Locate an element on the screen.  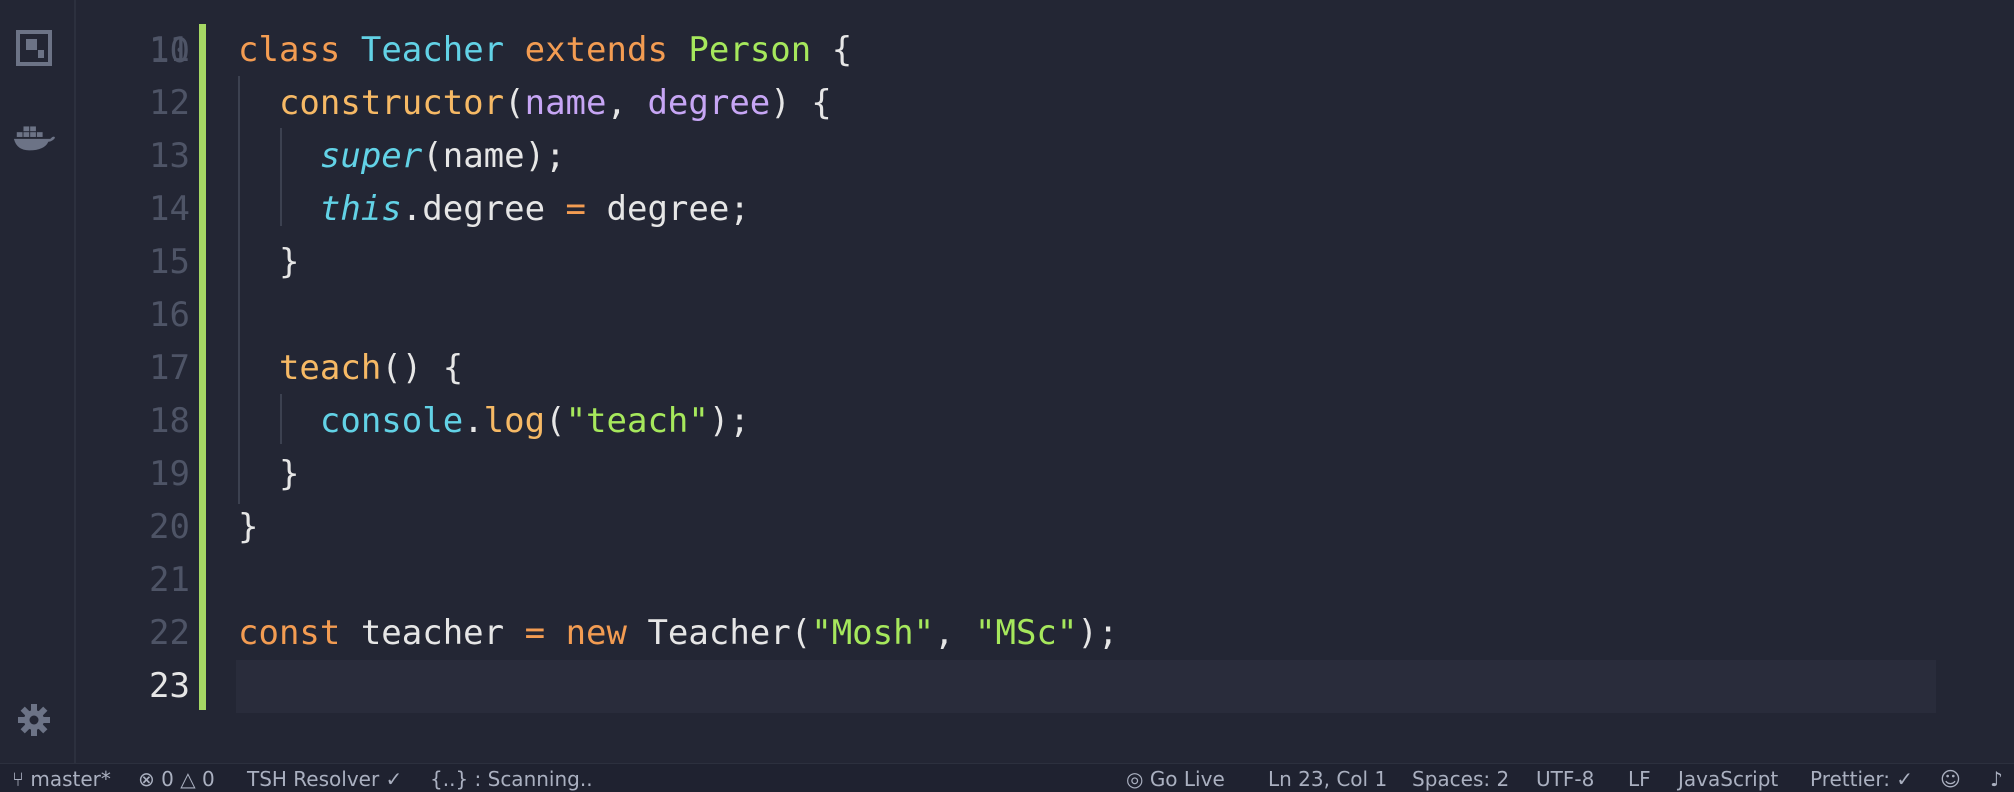
code-token: "Mosh" is located at coordinates (873, 633).